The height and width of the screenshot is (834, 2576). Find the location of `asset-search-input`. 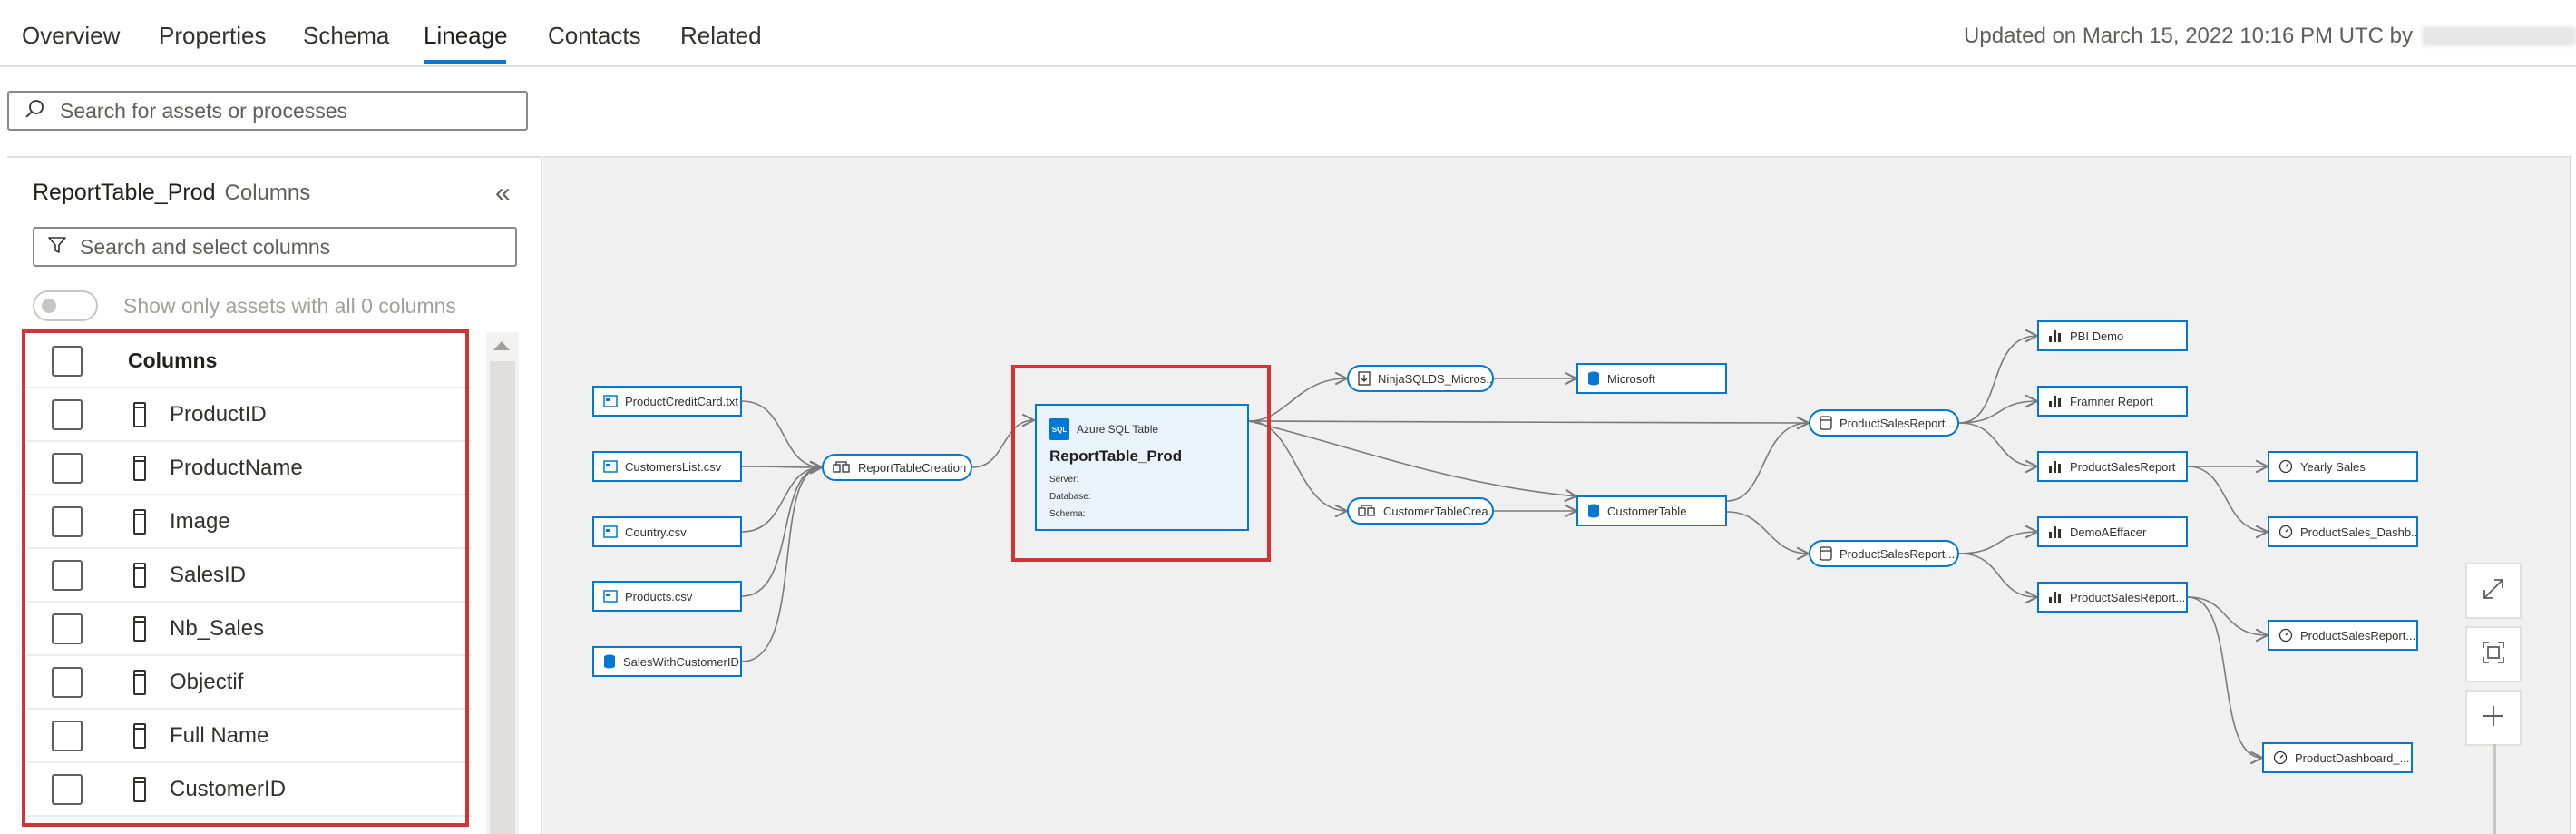

asset-search-input is located at coordinates (286, 110).